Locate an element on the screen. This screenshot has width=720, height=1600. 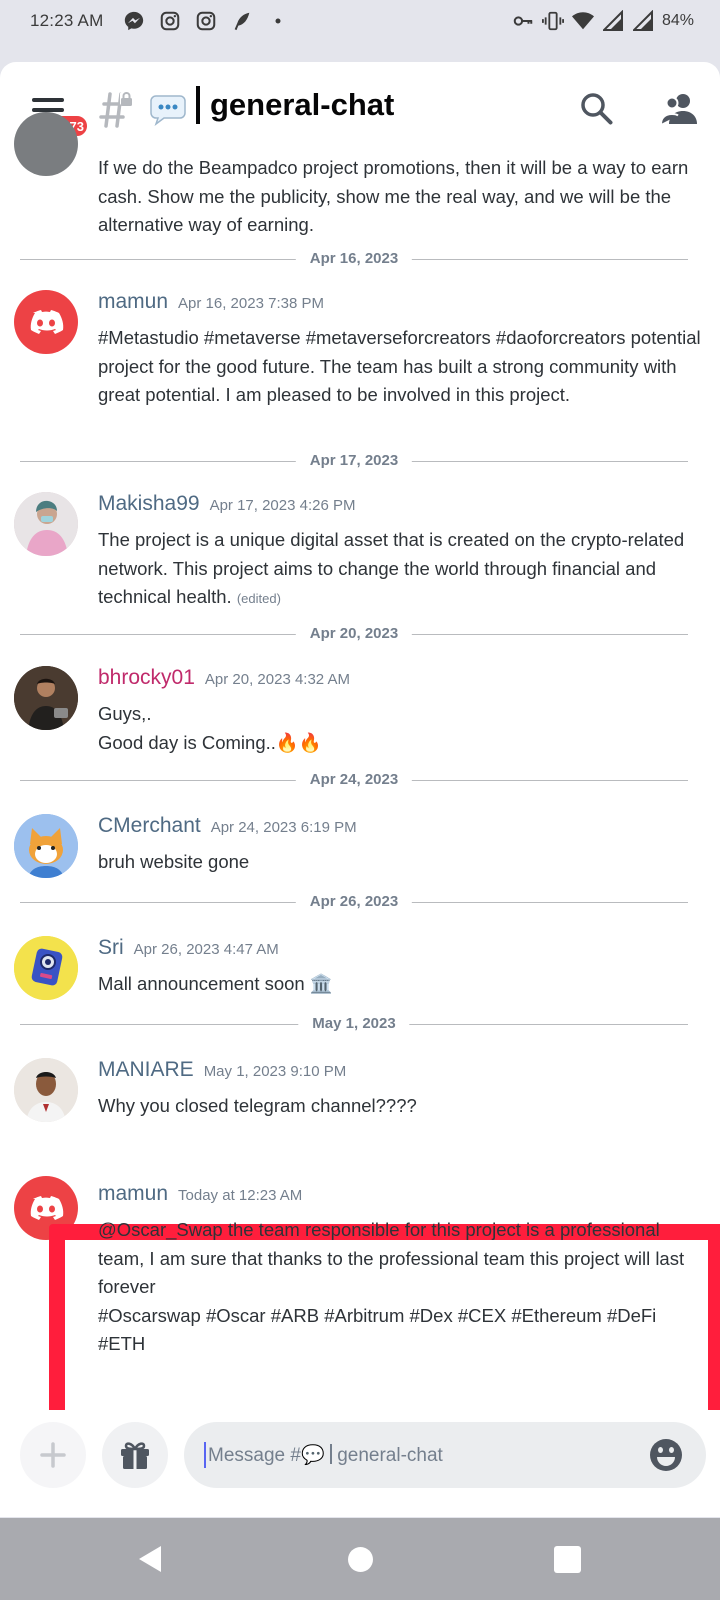
message-composer: Message #💬 general-chat is located at coordinates (360, 1463).